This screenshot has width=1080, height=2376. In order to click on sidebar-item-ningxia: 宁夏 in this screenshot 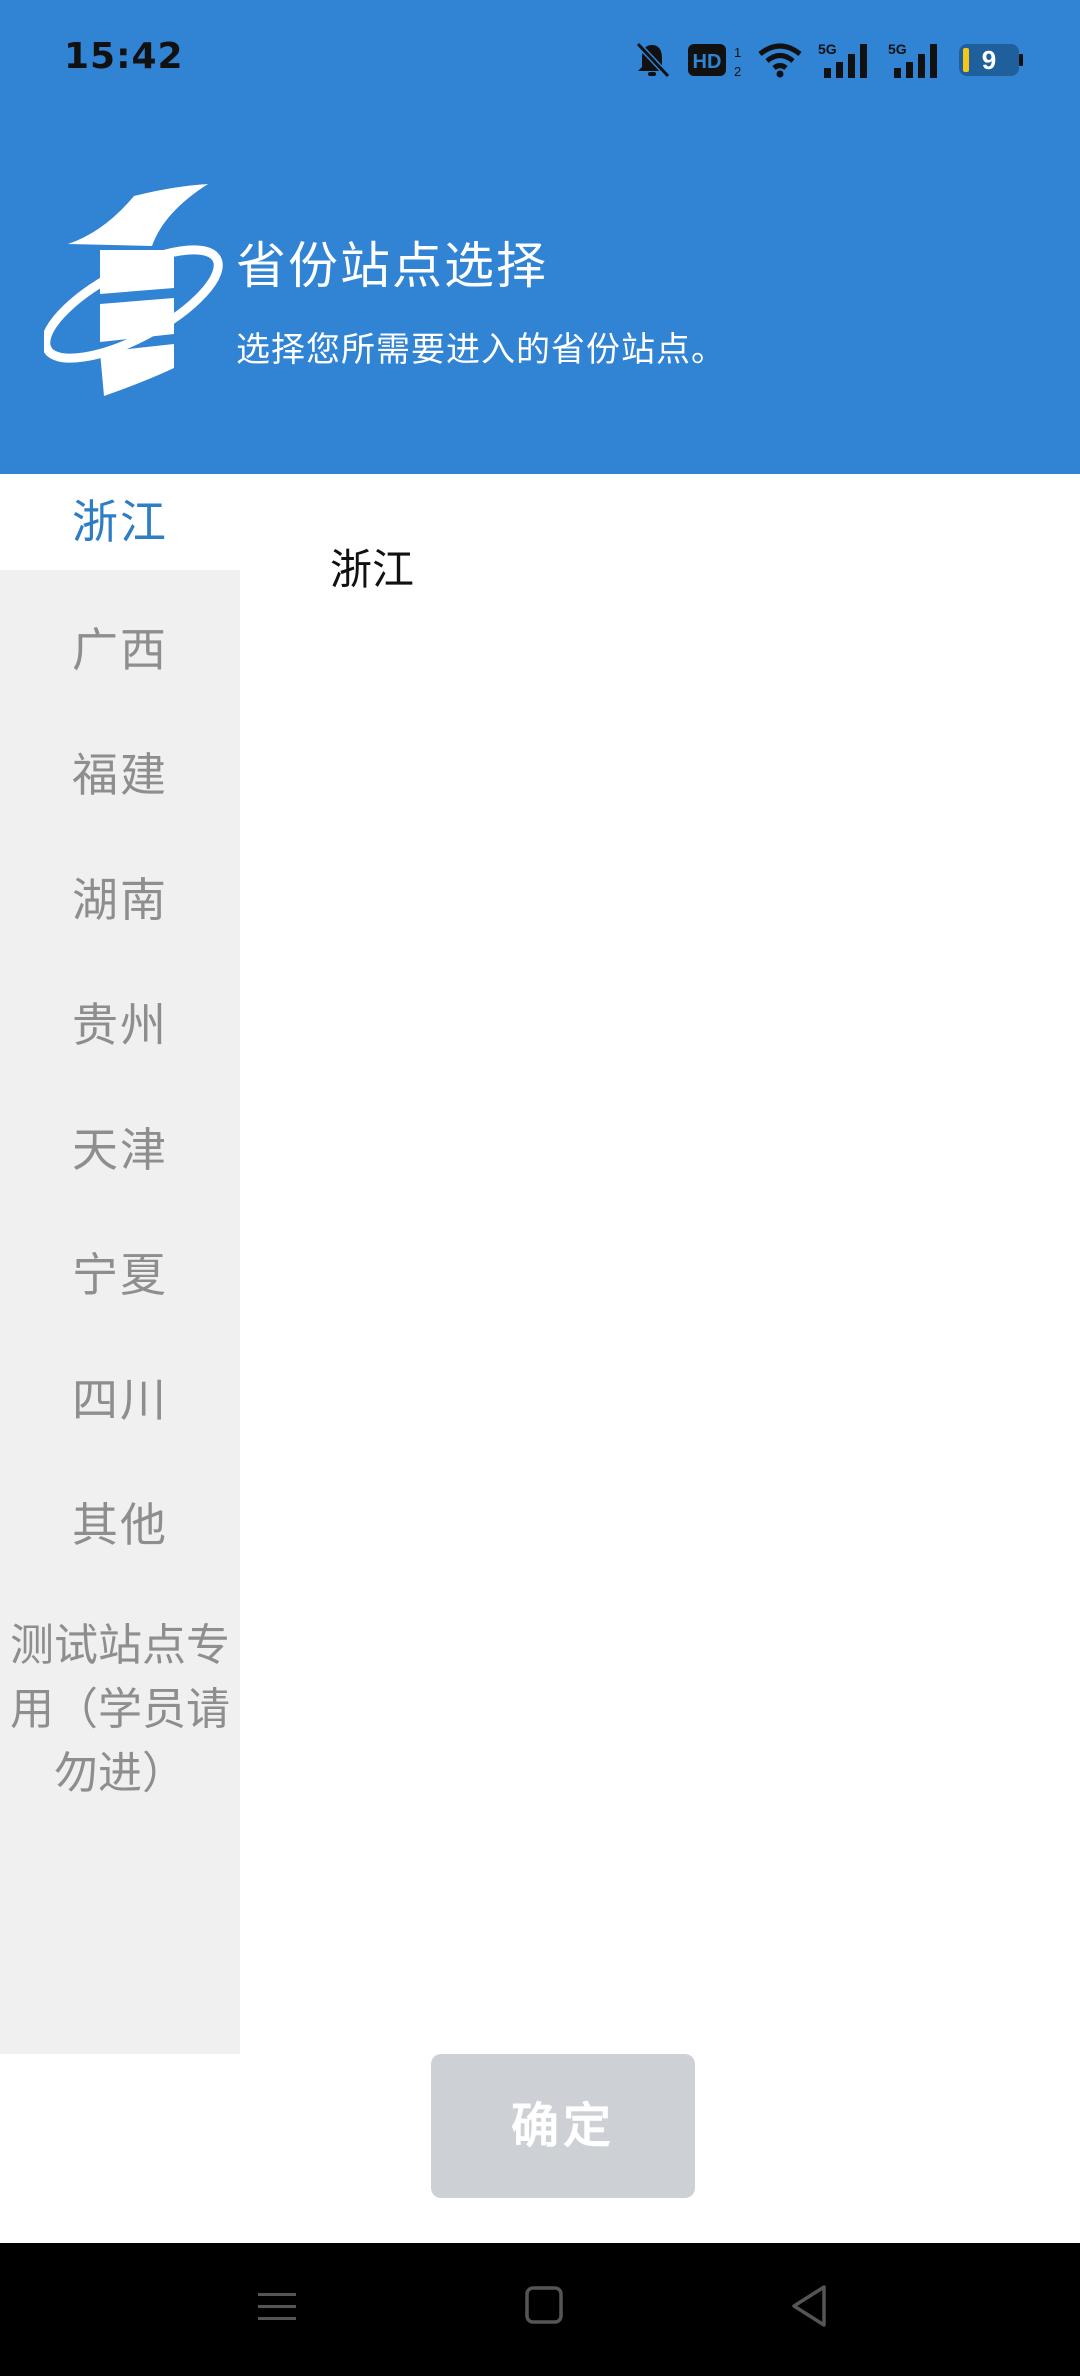, I will do `click(120, 1272)`.